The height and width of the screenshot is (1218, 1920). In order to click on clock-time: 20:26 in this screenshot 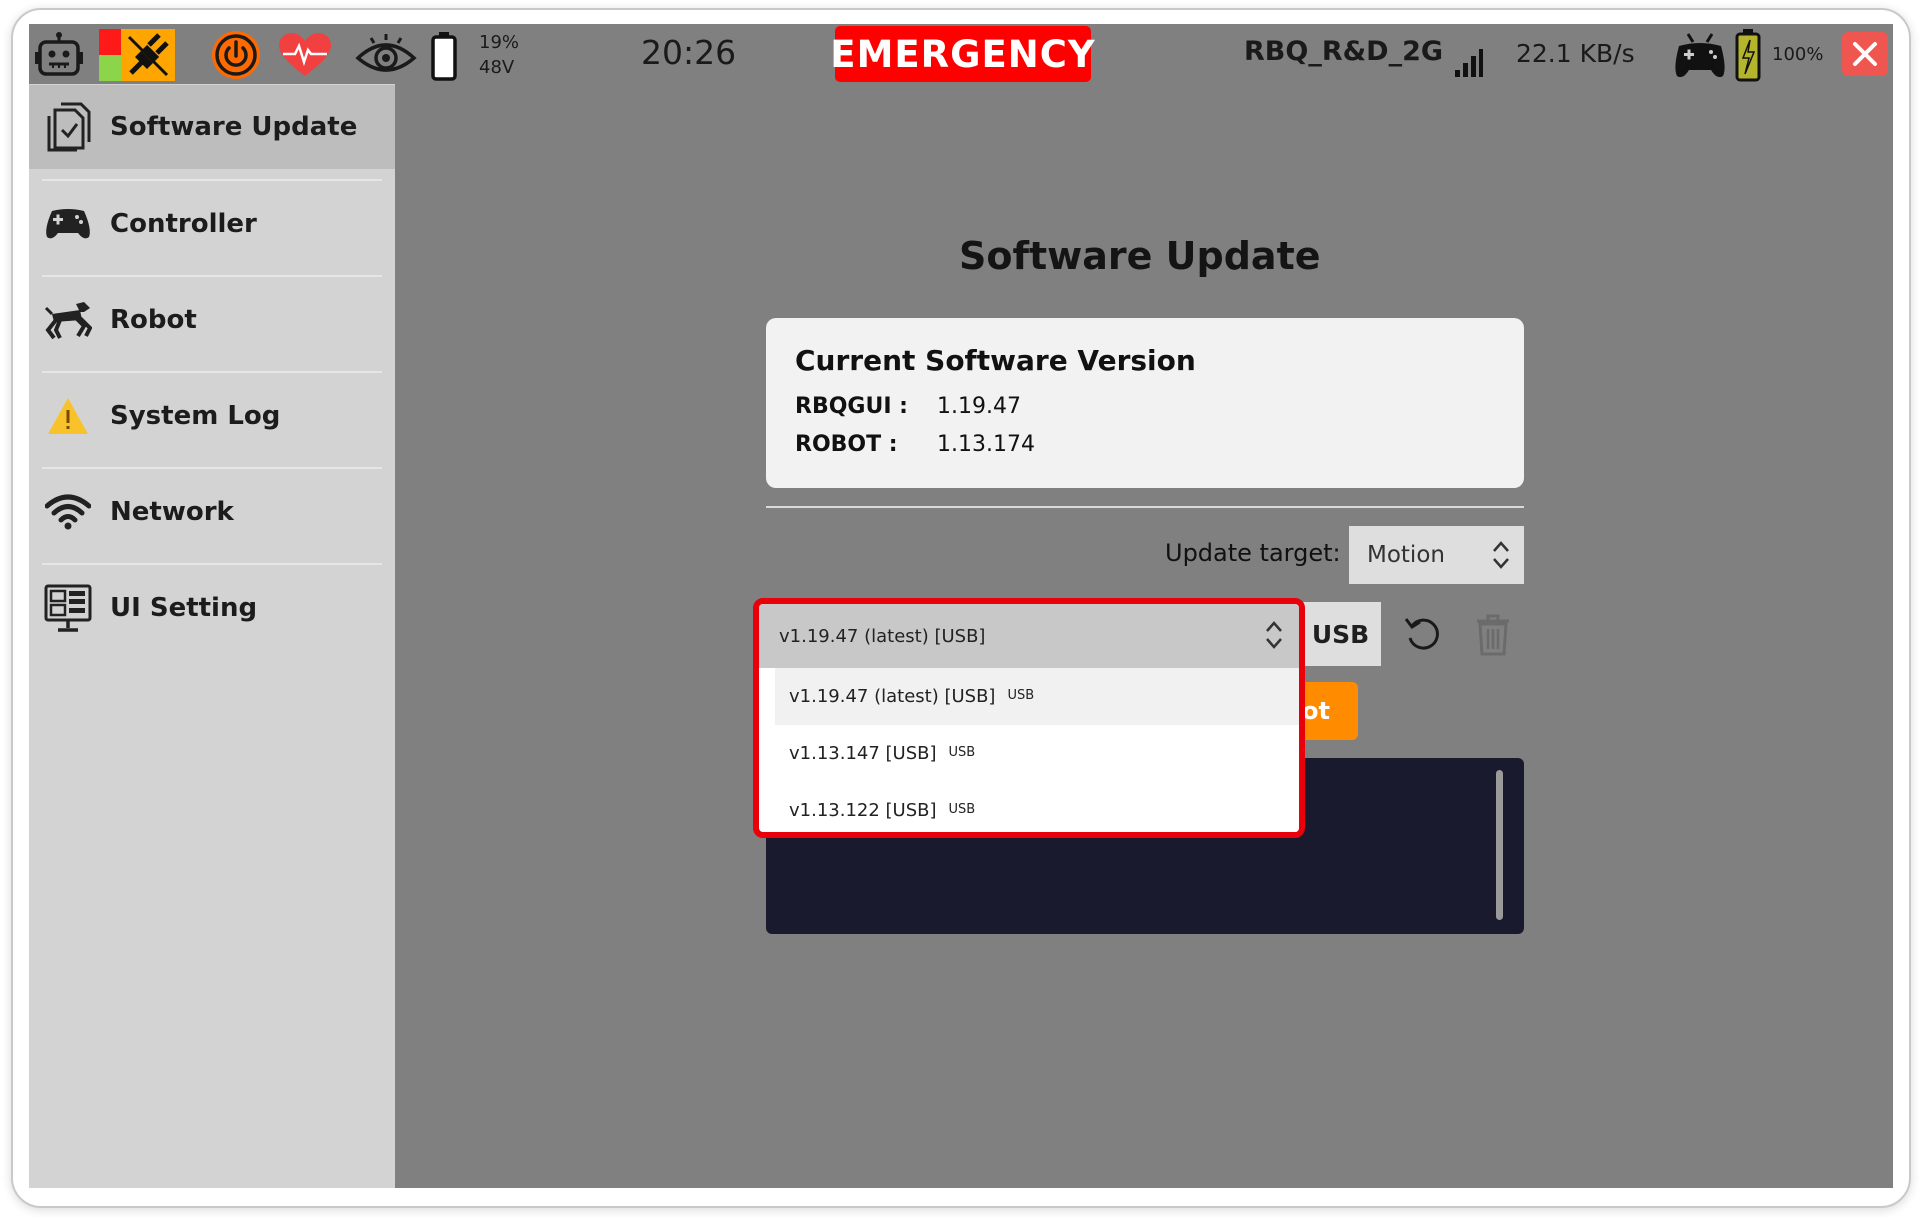, I will do `click(689, 52)`.